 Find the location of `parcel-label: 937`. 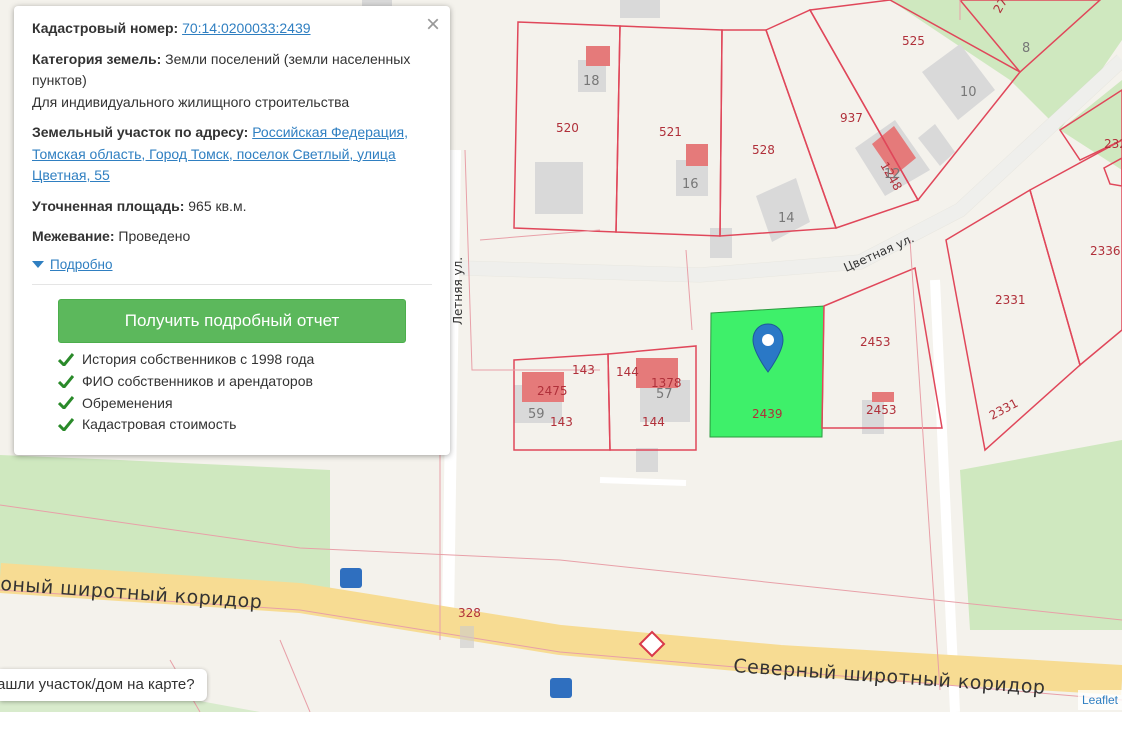

parcel-label: 937 is located at coordinates (851, 118).